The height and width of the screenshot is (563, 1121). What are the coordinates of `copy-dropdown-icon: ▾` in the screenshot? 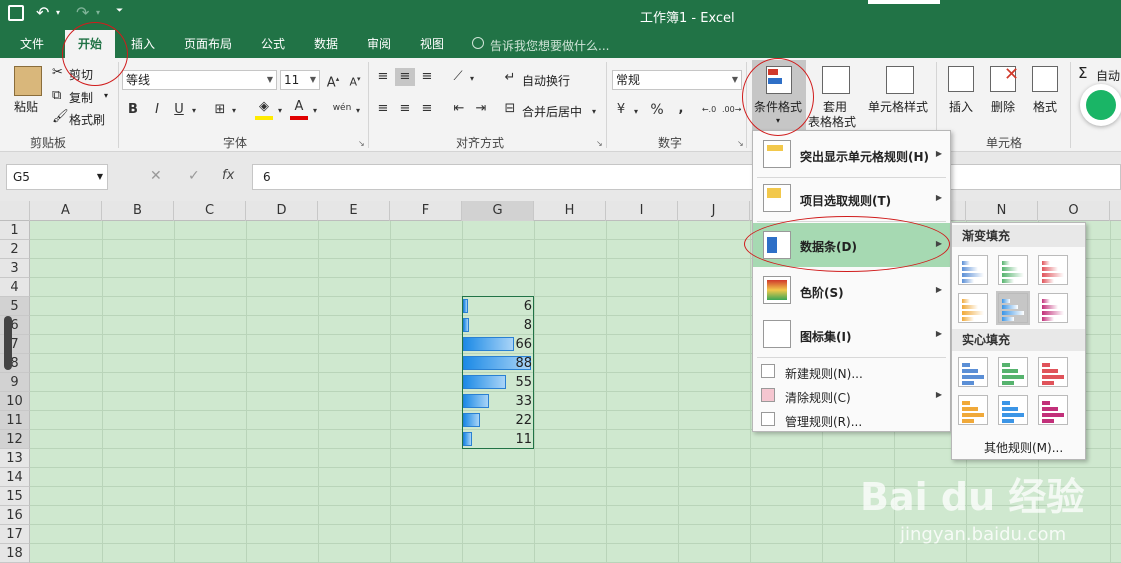 It's located at (106, 95).